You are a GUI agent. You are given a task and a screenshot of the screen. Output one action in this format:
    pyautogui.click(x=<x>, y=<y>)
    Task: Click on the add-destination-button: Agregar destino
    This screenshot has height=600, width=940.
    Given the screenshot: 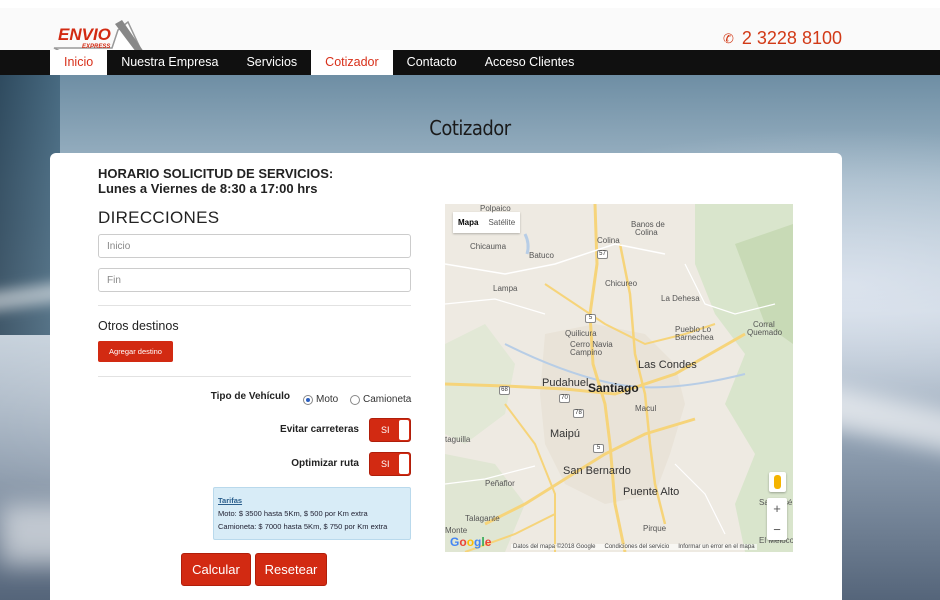 What is the action you would take?
    pyautogui.click(x=135, y=351)
    